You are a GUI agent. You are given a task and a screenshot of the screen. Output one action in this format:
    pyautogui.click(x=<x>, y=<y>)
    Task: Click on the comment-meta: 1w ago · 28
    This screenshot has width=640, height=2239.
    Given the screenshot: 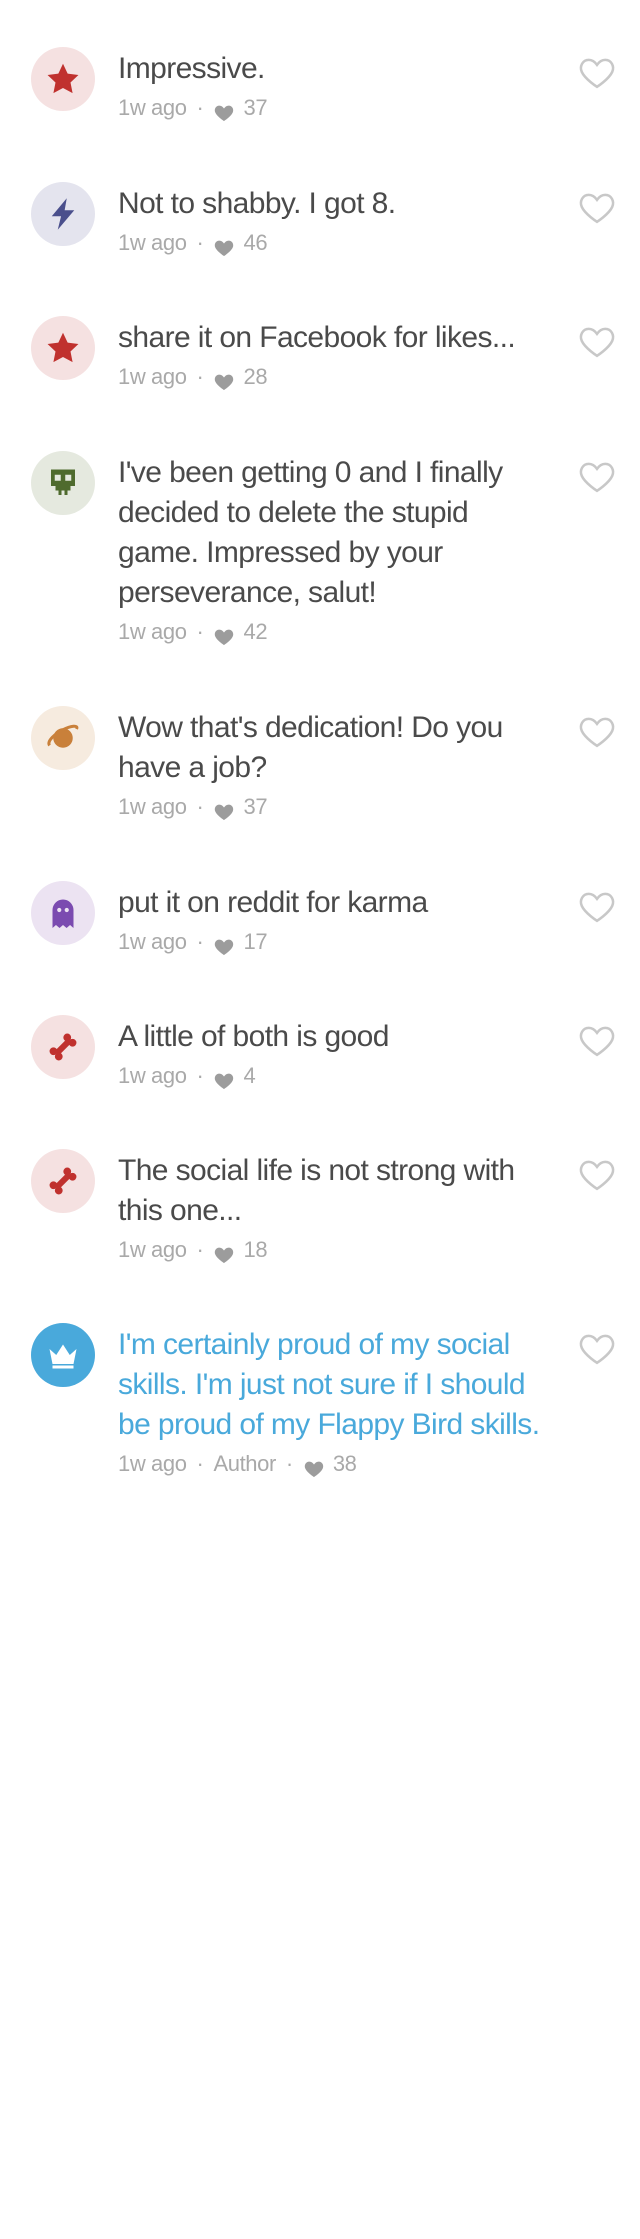 What is the action you would take?
    pyautogui.click(x=334, y=377)
    